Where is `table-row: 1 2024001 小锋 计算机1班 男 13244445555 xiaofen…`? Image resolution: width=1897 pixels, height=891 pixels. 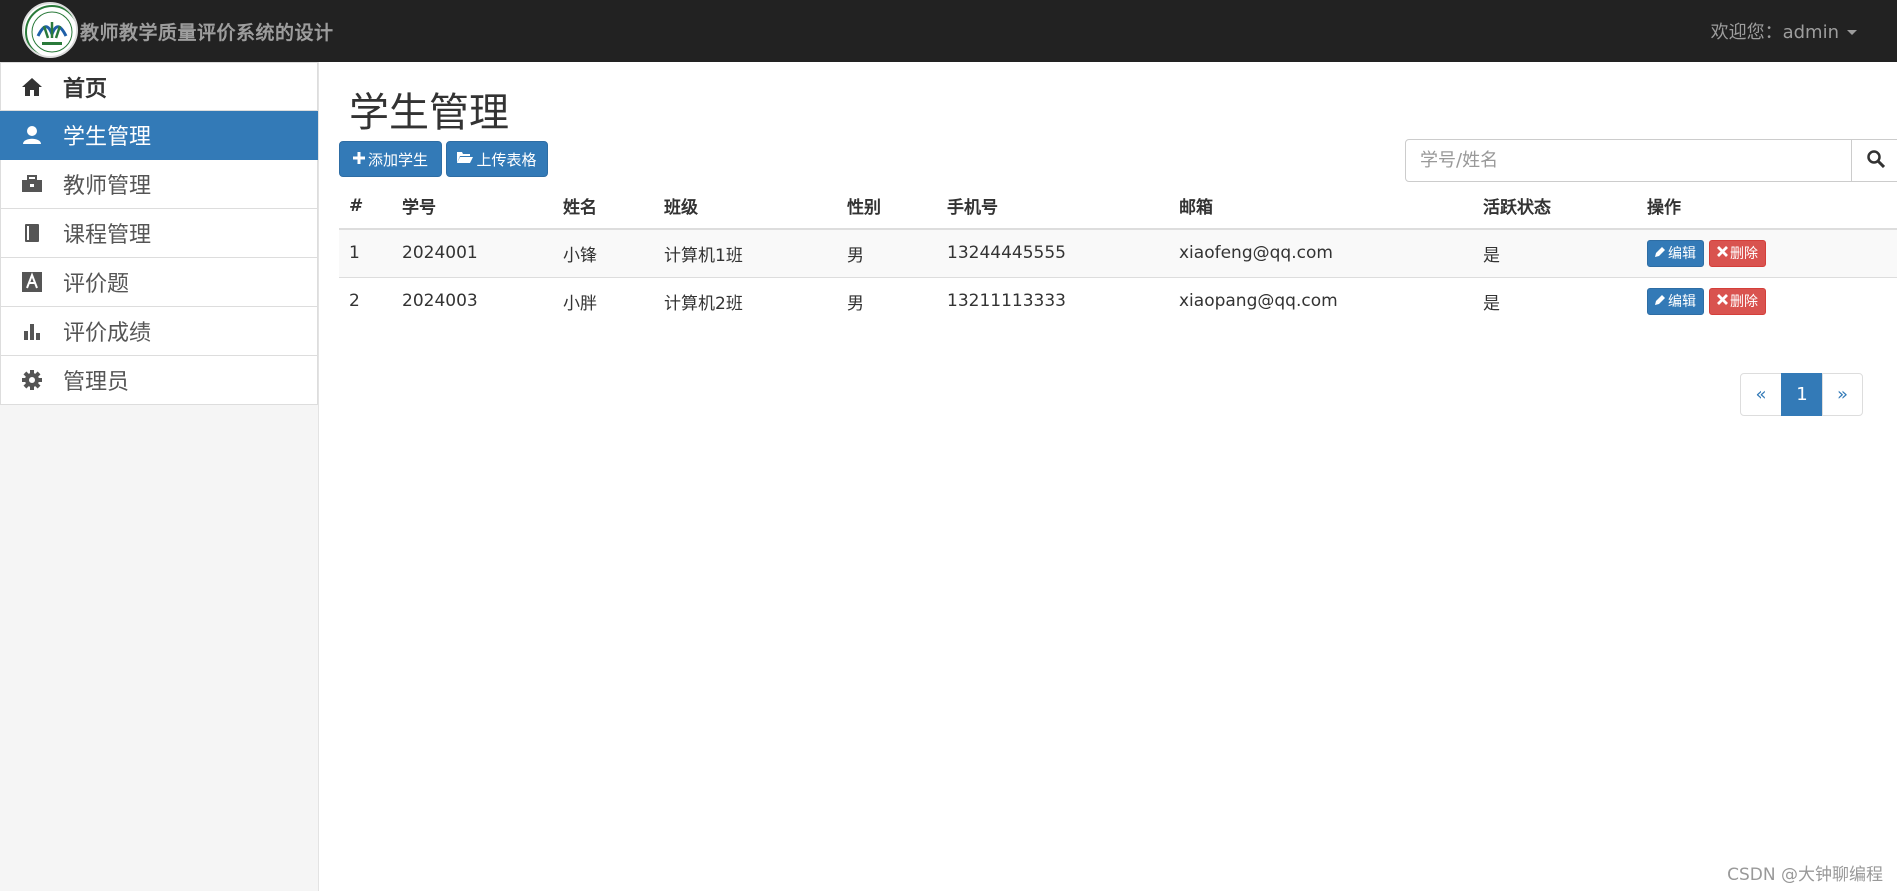 table-row: 1 2024001 小锋 计算机1班 男 13244445555 xiaofen… is located at coordinates (1118, 252).